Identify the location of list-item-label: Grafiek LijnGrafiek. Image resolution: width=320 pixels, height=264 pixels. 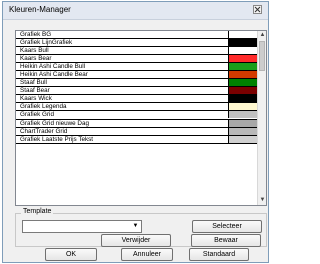
(46, 43).